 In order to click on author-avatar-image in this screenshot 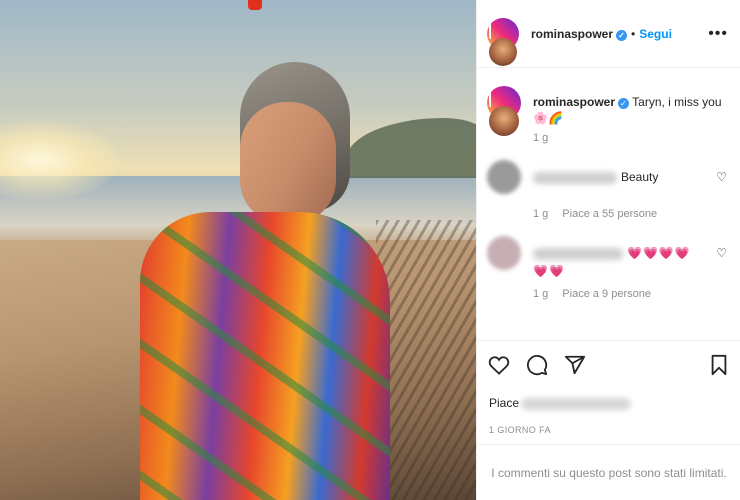, I will do `click(503, 51)`.